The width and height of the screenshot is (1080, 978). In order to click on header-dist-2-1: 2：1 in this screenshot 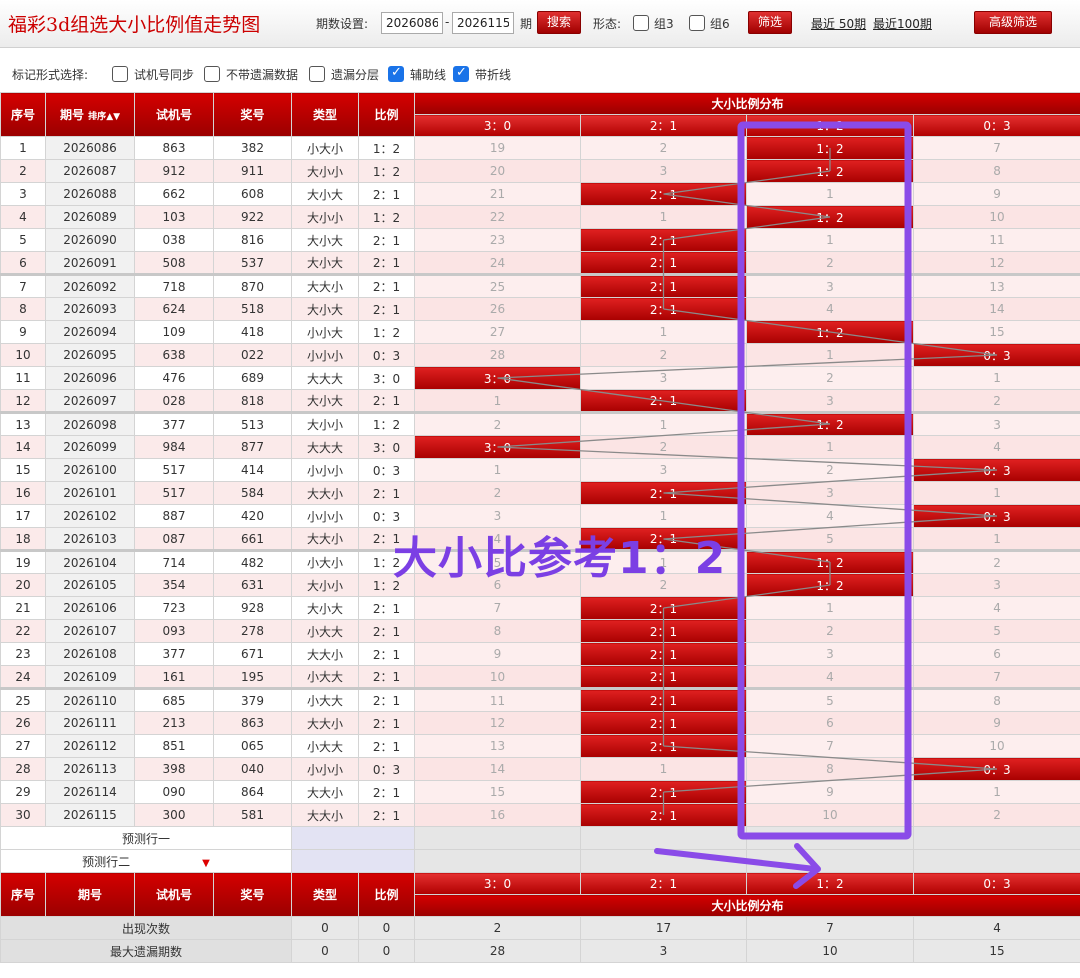, I will do `click(663, 125)`.